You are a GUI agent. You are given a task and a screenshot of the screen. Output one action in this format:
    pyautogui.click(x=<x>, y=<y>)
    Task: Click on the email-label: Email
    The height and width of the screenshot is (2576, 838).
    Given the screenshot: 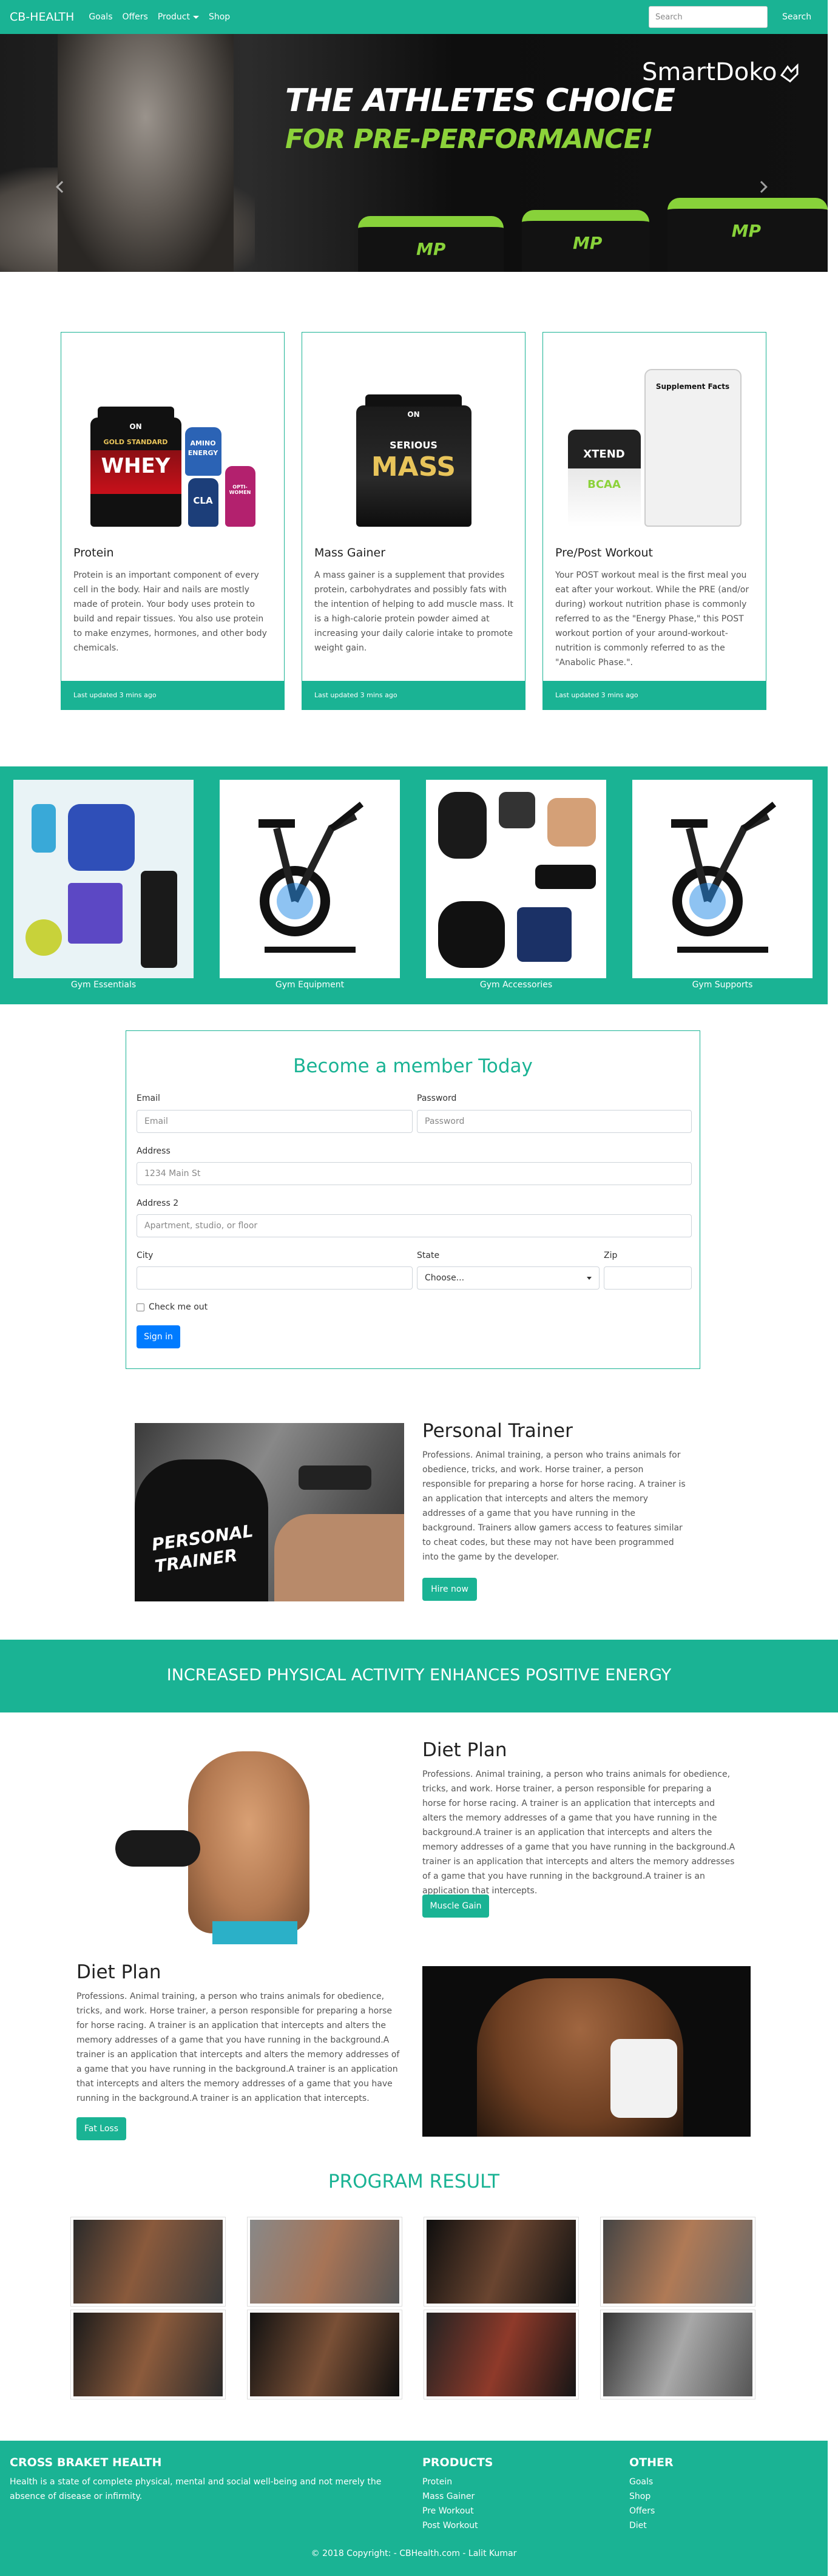 What is the action you would take?
    pyautogui.click(x=148, y=1098)
    